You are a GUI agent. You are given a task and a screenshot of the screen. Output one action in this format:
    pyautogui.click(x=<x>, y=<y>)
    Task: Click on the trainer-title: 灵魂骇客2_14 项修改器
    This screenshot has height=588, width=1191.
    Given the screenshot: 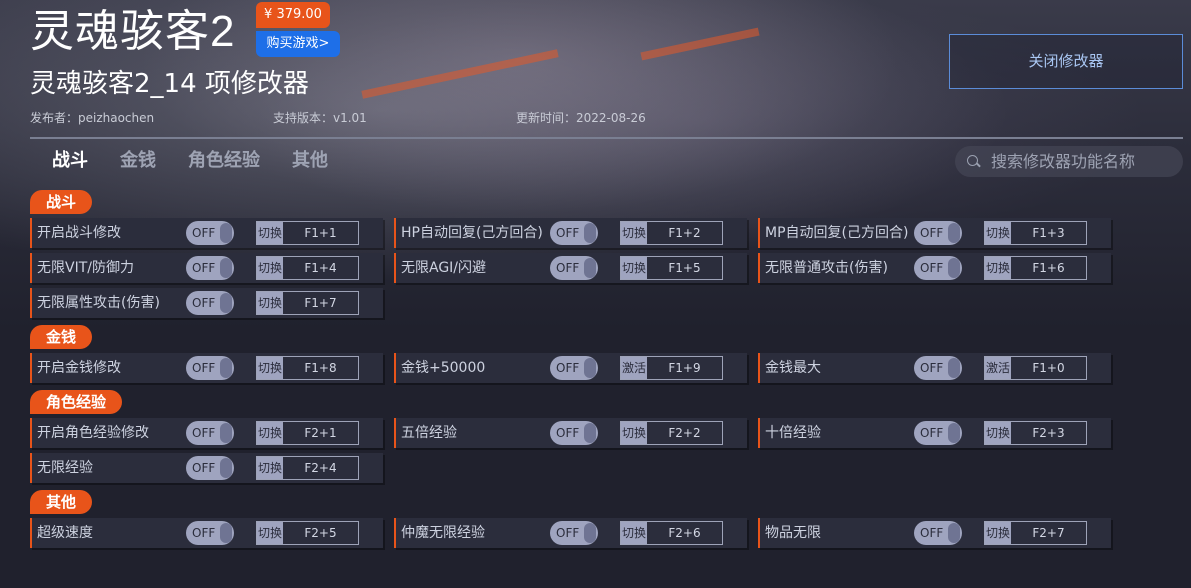 What is the action you would take?
    pyautogui.click(x=169, y=84)
    